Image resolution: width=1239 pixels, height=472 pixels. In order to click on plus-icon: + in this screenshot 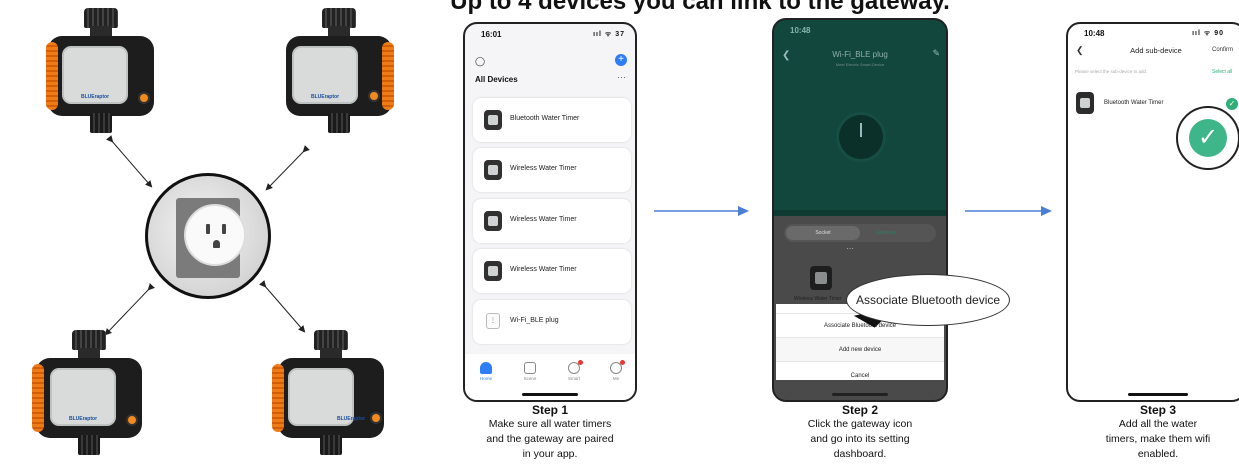, I will do `click(621, 60)`.